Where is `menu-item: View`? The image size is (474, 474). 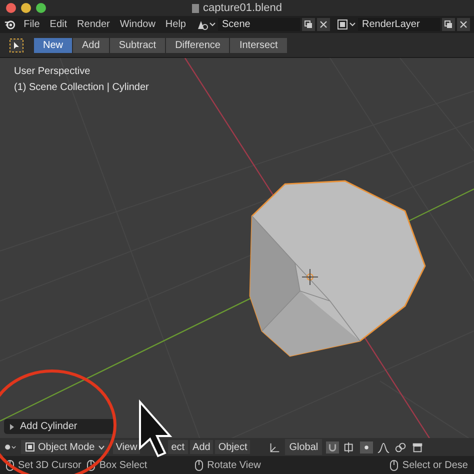 menu-item: View is located at coordinates (126, 447).